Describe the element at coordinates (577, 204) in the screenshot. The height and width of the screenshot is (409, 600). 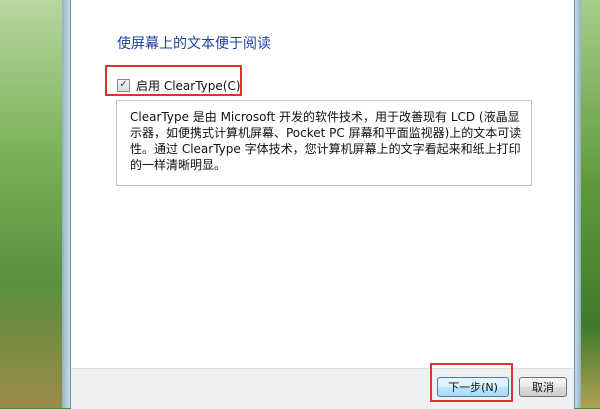
I see `window-frame-right` at that location.